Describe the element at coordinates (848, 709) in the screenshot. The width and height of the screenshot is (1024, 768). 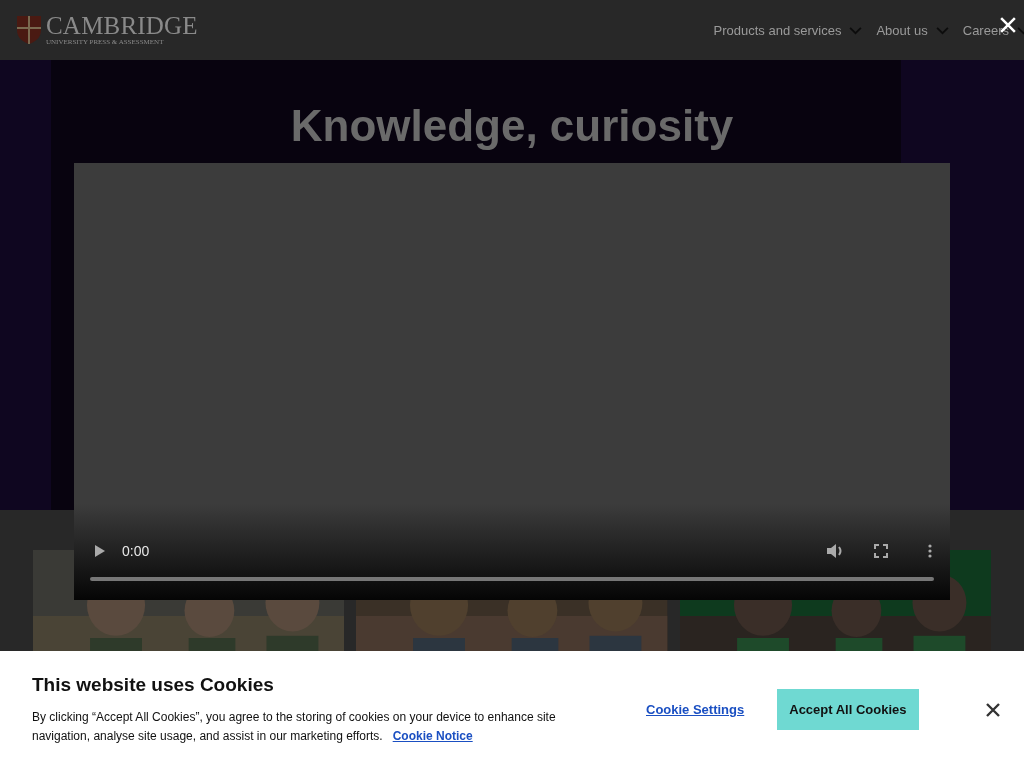
I see `accept-cookies-button: Accept All Cookies` at that location.